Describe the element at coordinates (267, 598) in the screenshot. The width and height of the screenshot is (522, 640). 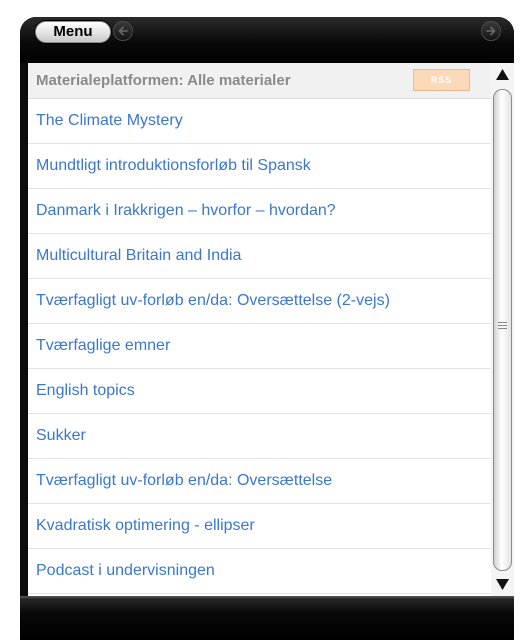
I see `footer-highlight` at that location.